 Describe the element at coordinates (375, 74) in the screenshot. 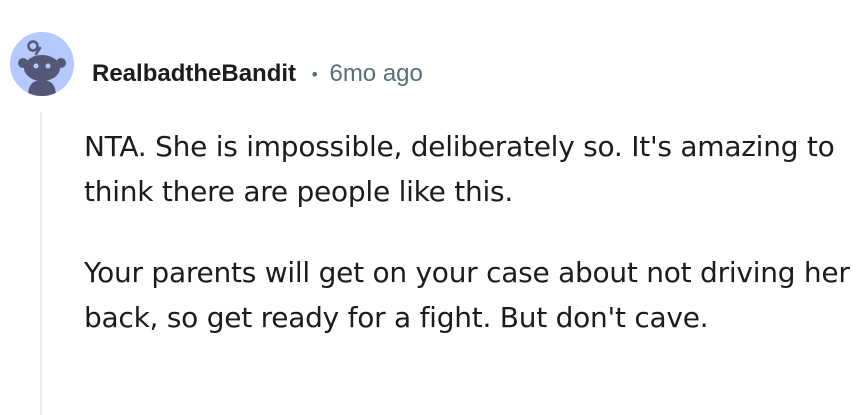

I see `comment-age: 6mo ago` at that location.